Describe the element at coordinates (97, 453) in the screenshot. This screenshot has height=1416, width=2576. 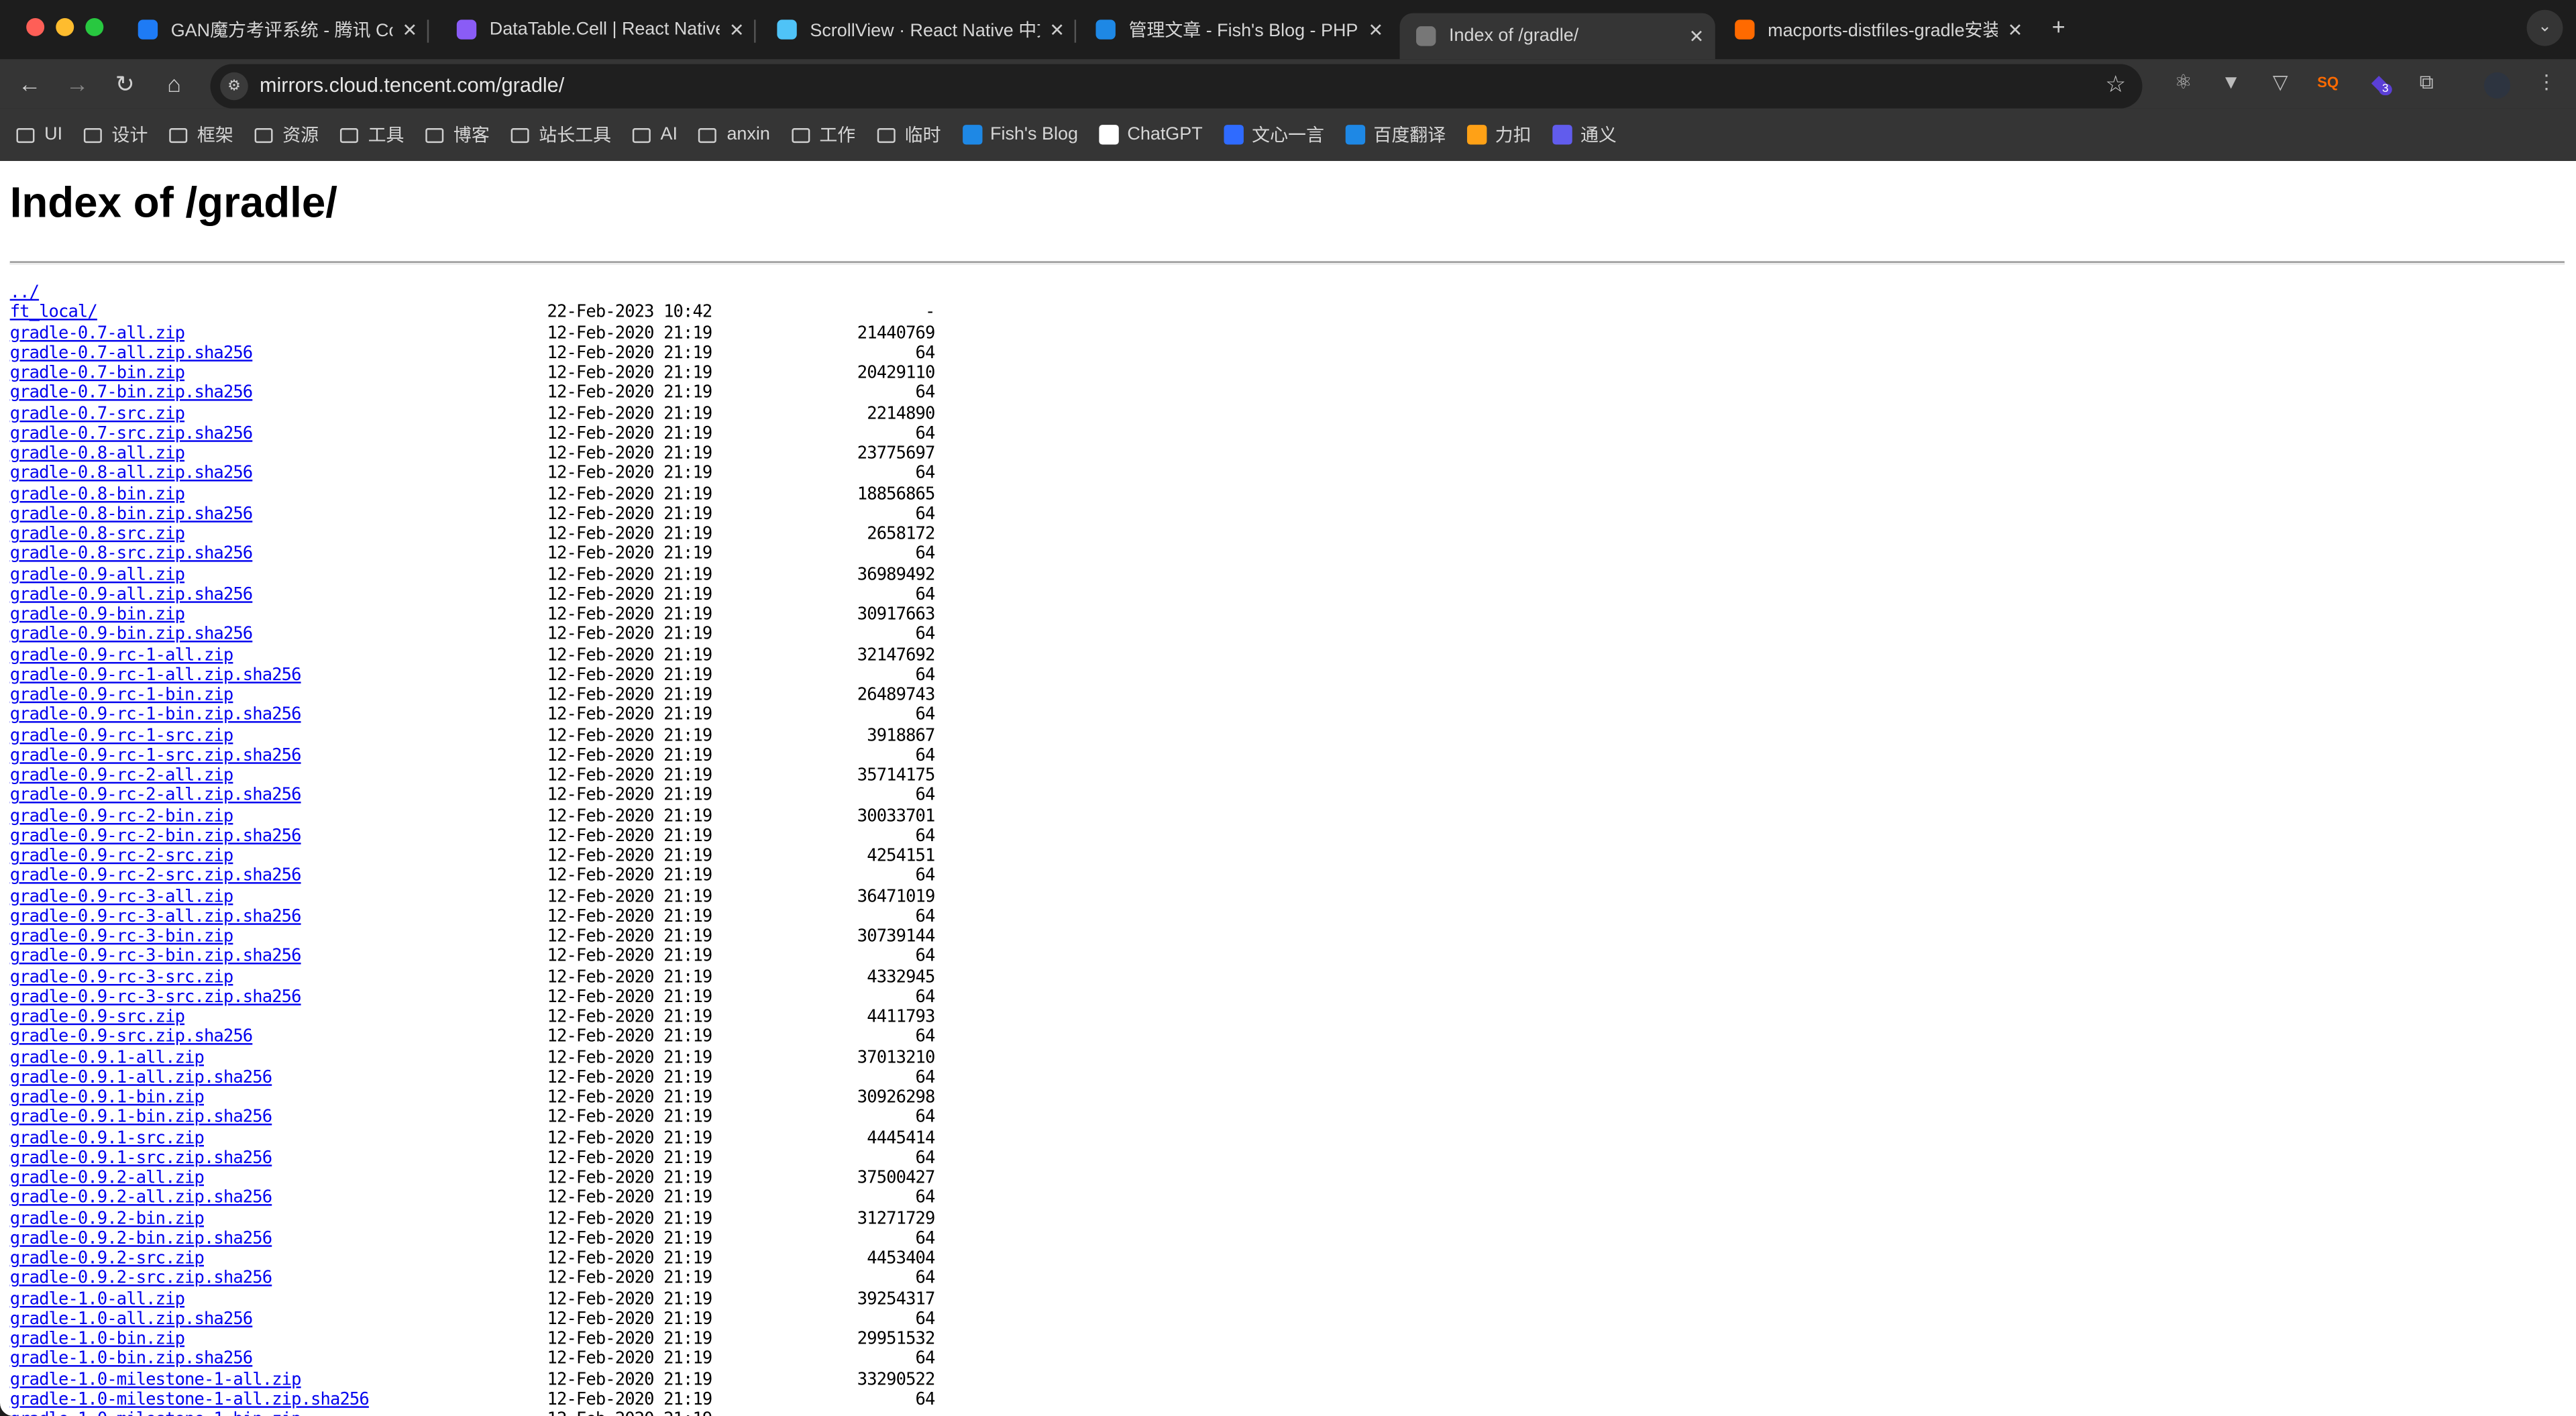
I see `file-link: gradle-0.8-all.zip` at that location.